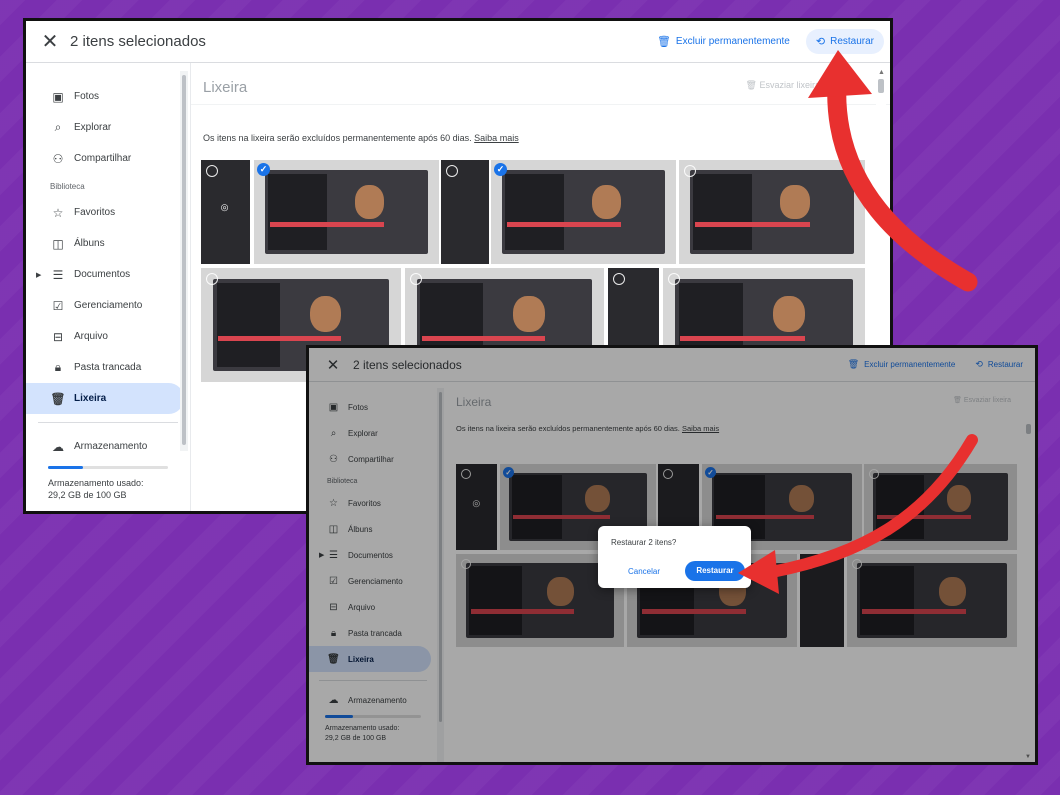  I want to click on restore-icon: ⟲, so click(820, 42).